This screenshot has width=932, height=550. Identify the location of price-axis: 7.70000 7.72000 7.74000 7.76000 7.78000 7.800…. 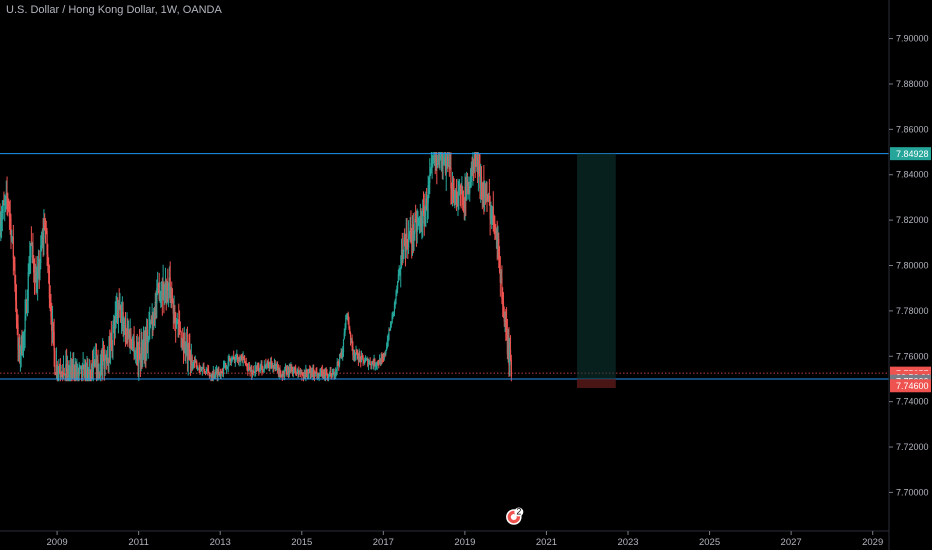
(909, 266).